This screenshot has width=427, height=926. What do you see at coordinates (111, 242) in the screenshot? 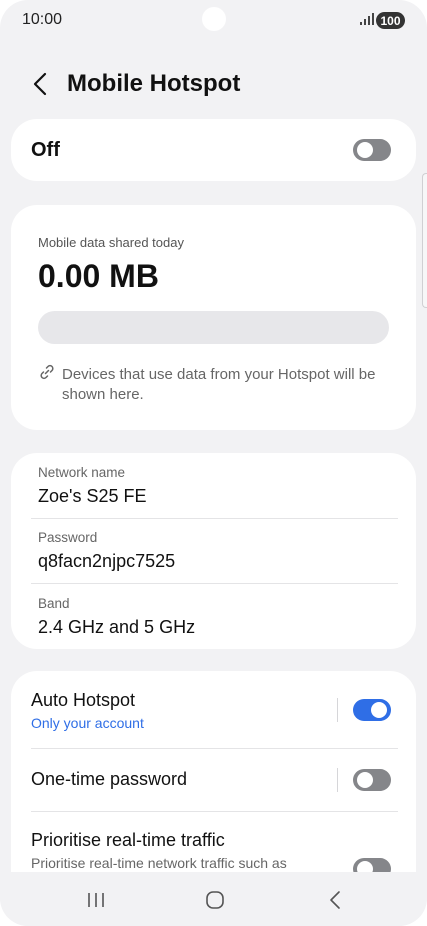
I see `data-usage-label: Mobile data shared today` at bounding box center [111, 242].